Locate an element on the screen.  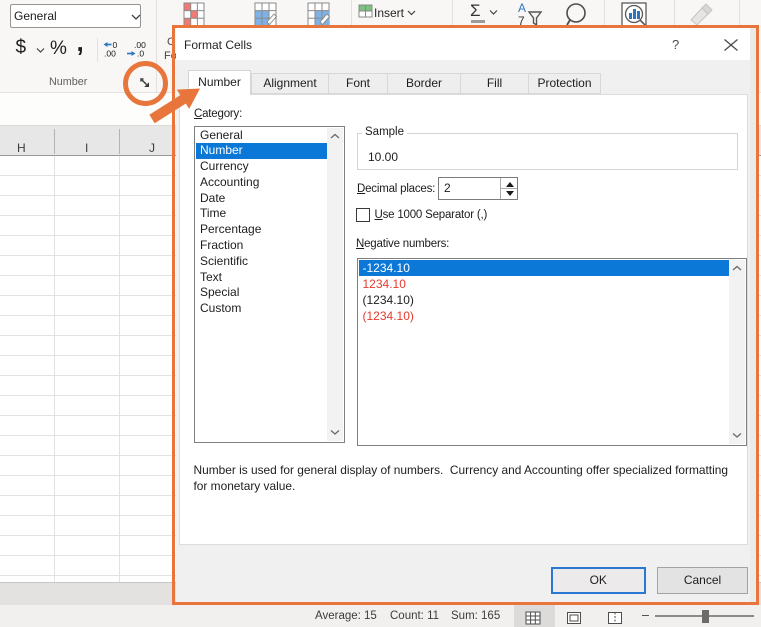
svg-text: .00 is located at coordinates (110, 54).